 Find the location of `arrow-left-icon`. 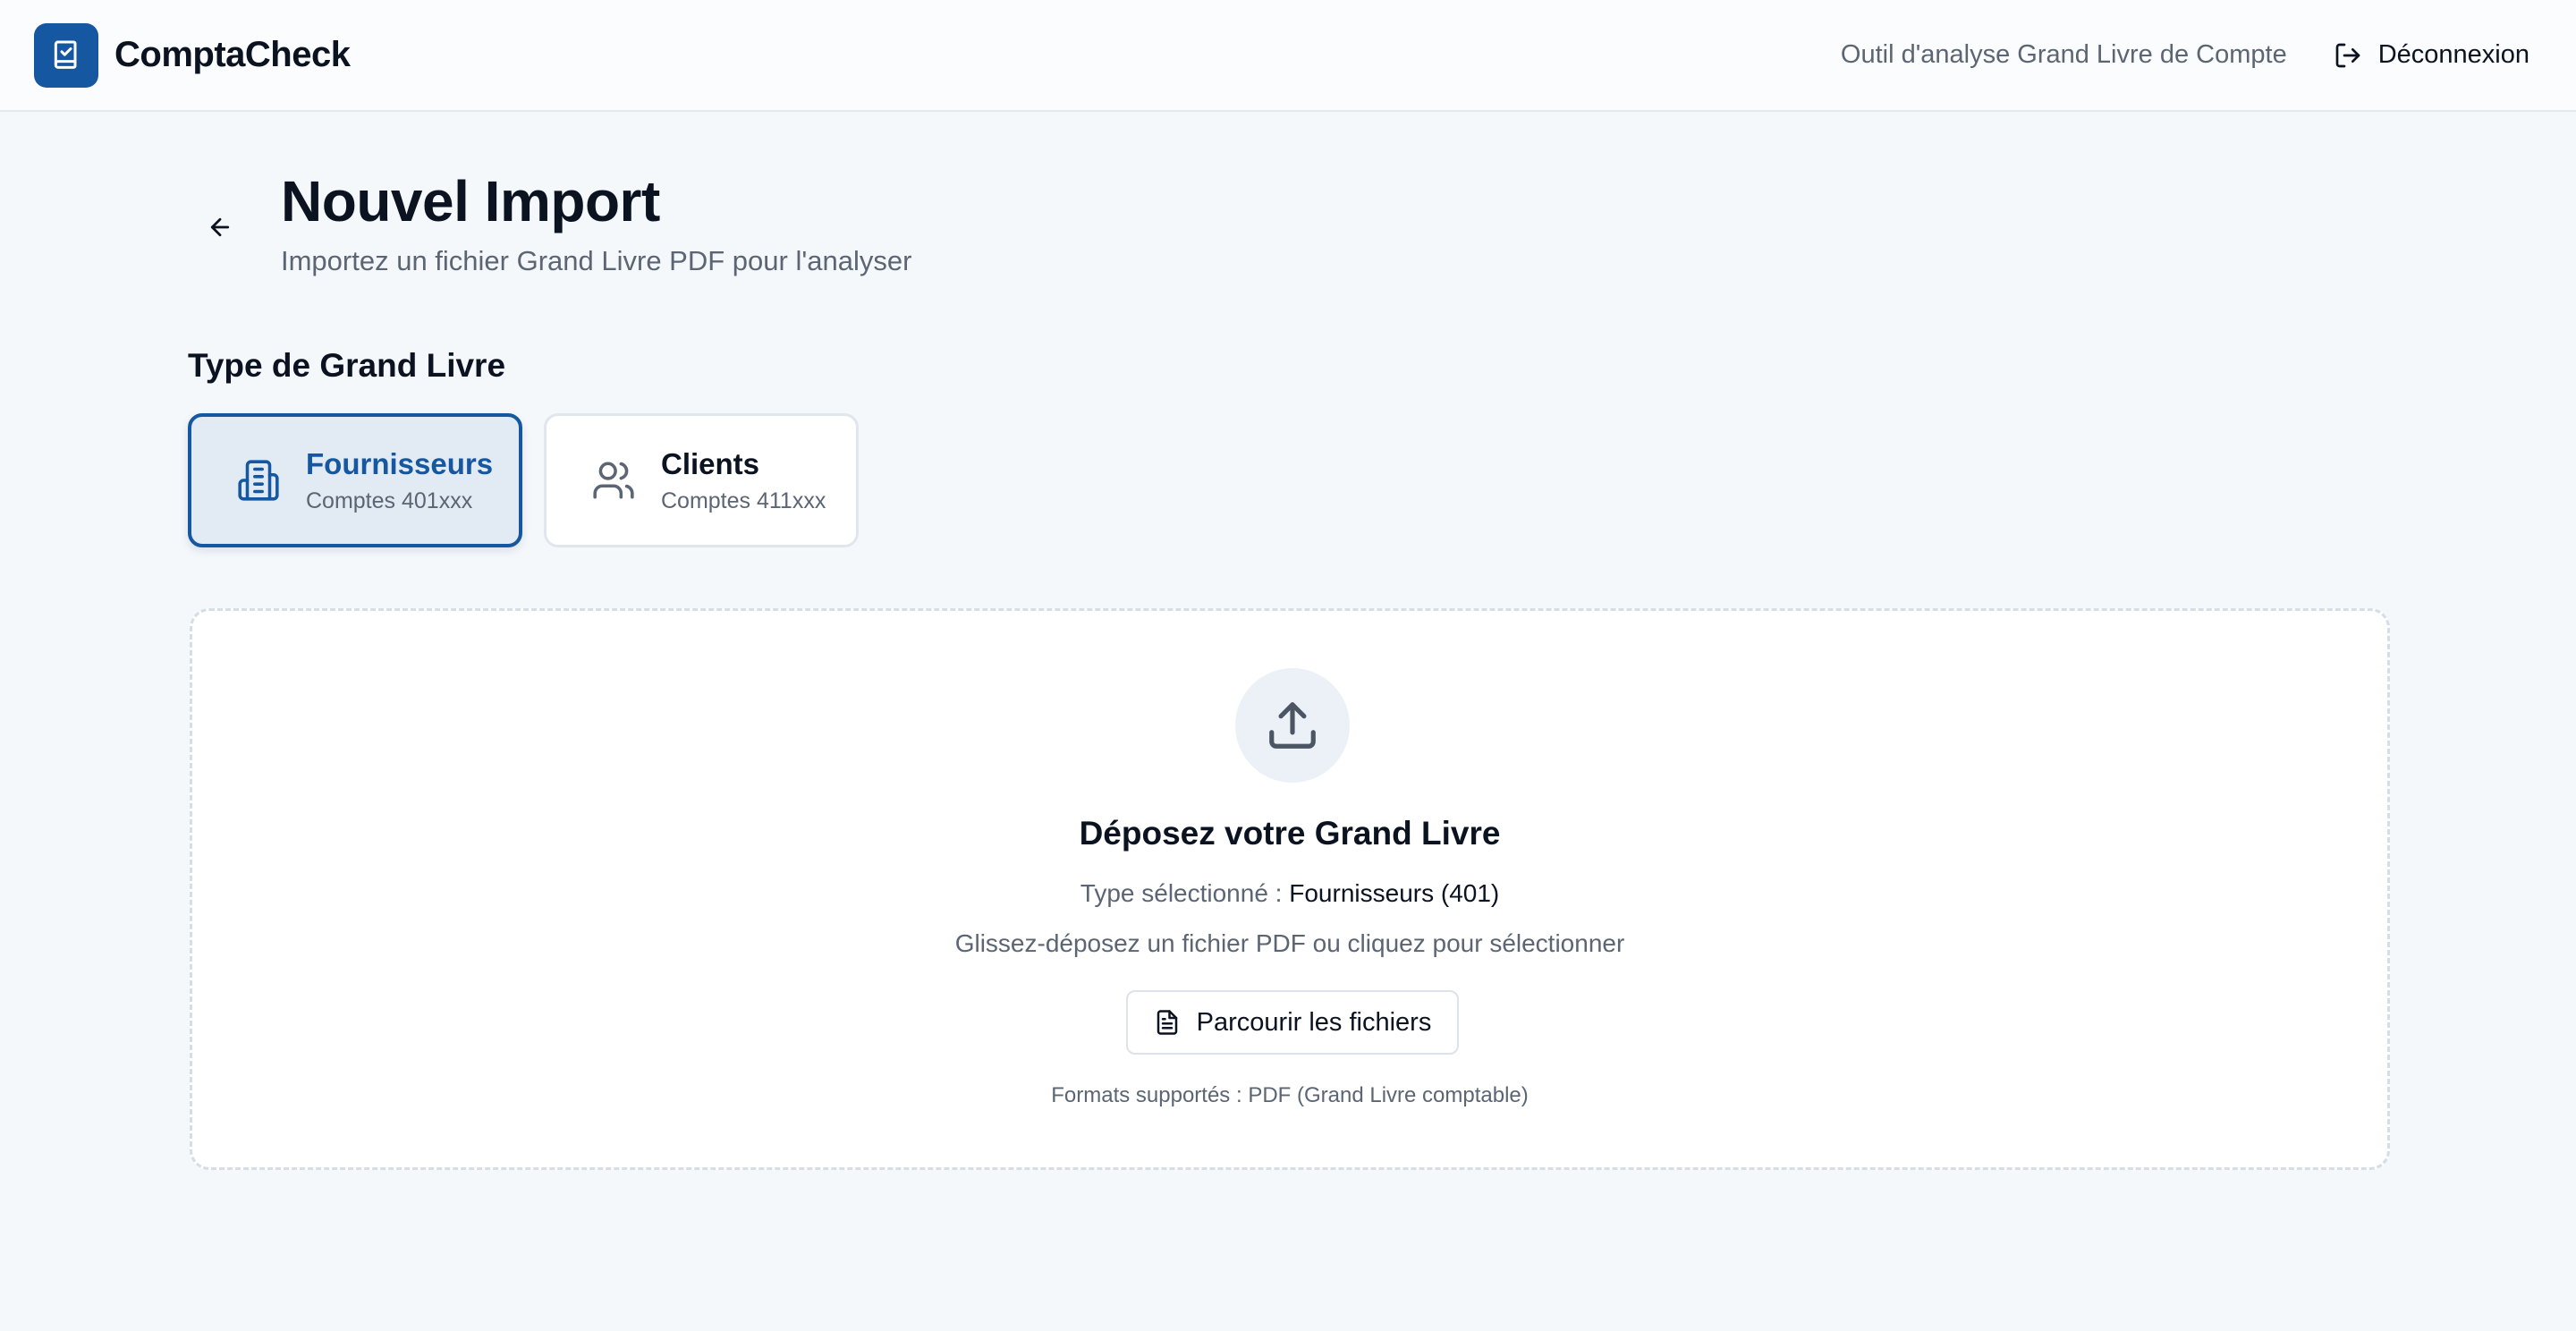

arrow-left-icon is located at coordinates (220, 227).